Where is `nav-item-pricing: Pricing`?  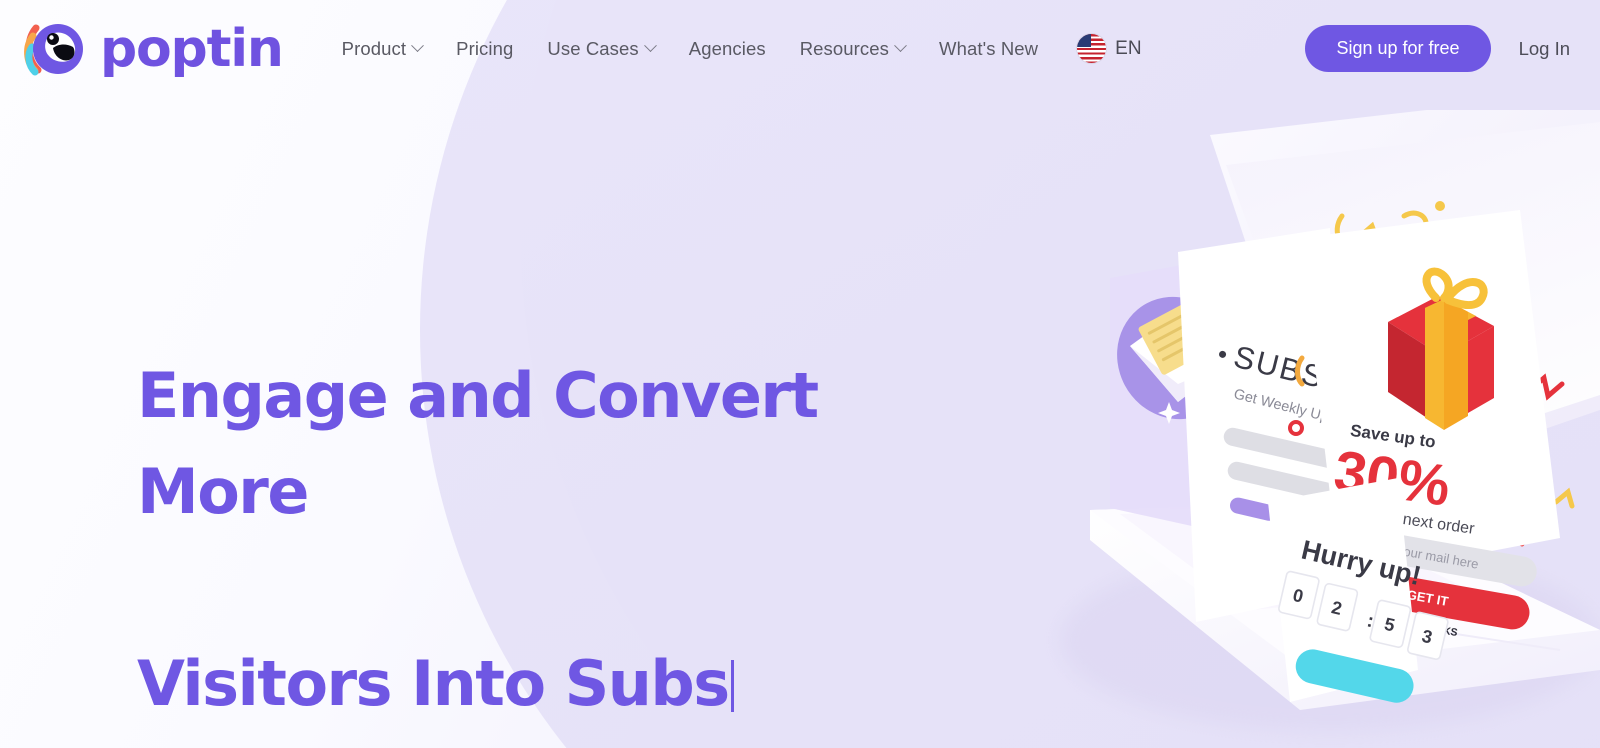
nav-item-pricing: Pricing is located at coordinates (484, 49).